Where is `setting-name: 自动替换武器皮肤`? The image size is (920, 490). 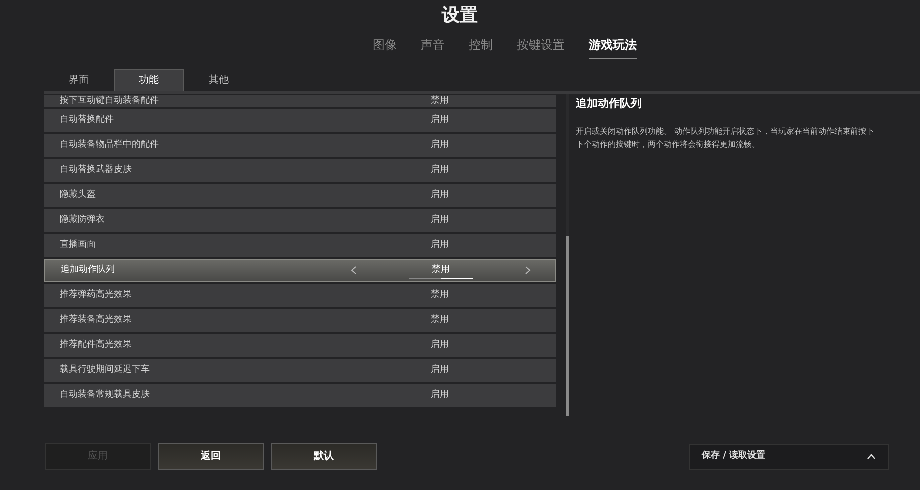 setting-name: 自动替换武器皮肤 is located at coordinates (96, 170).